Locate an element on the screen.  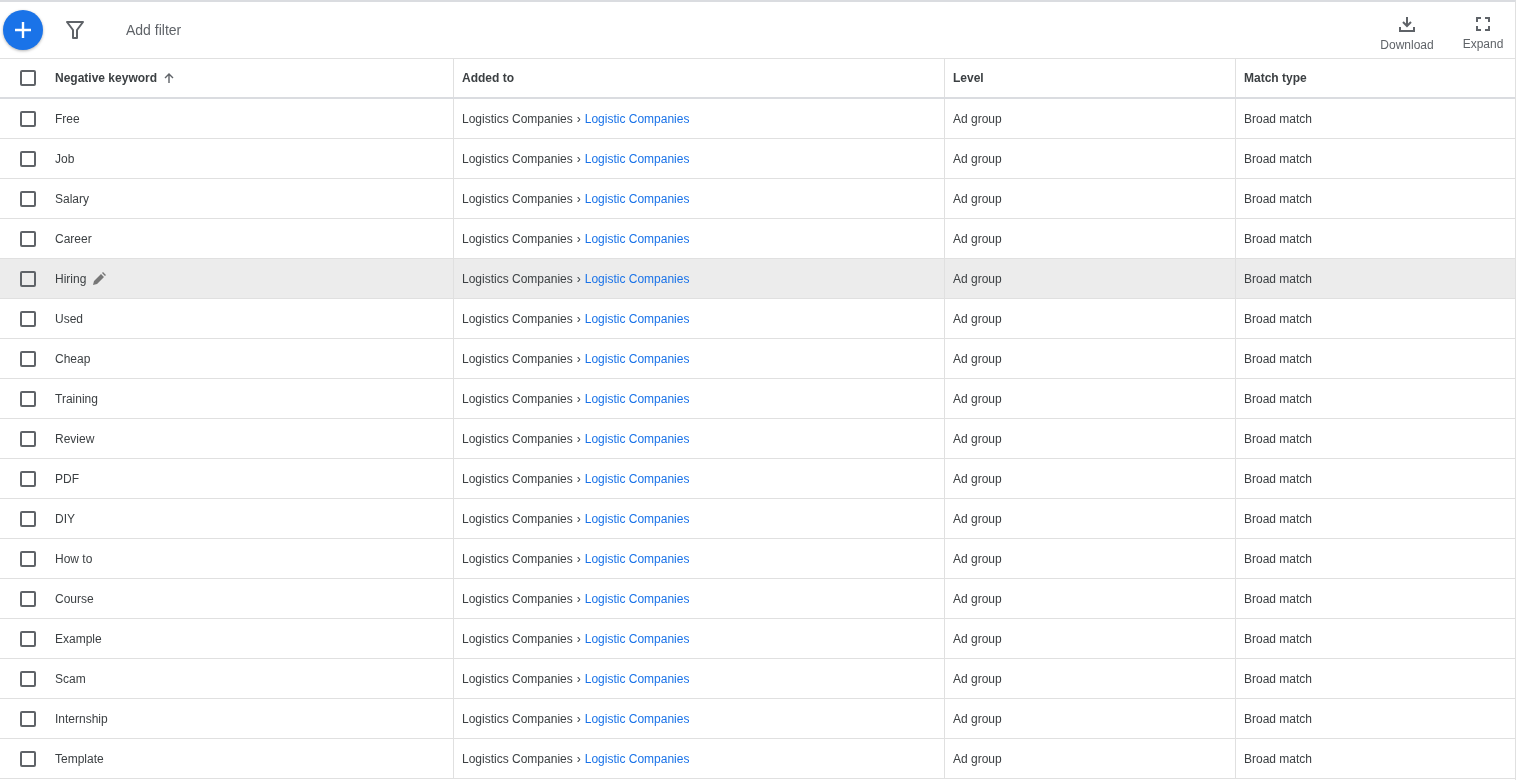
column-header: Added to is located at coordinates (699, 78).